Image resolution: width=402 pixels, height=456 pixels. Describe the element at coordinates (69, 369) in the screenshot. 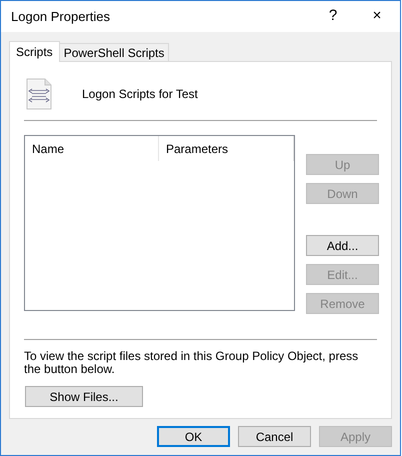

I see `info-text: the button below.` at that location.